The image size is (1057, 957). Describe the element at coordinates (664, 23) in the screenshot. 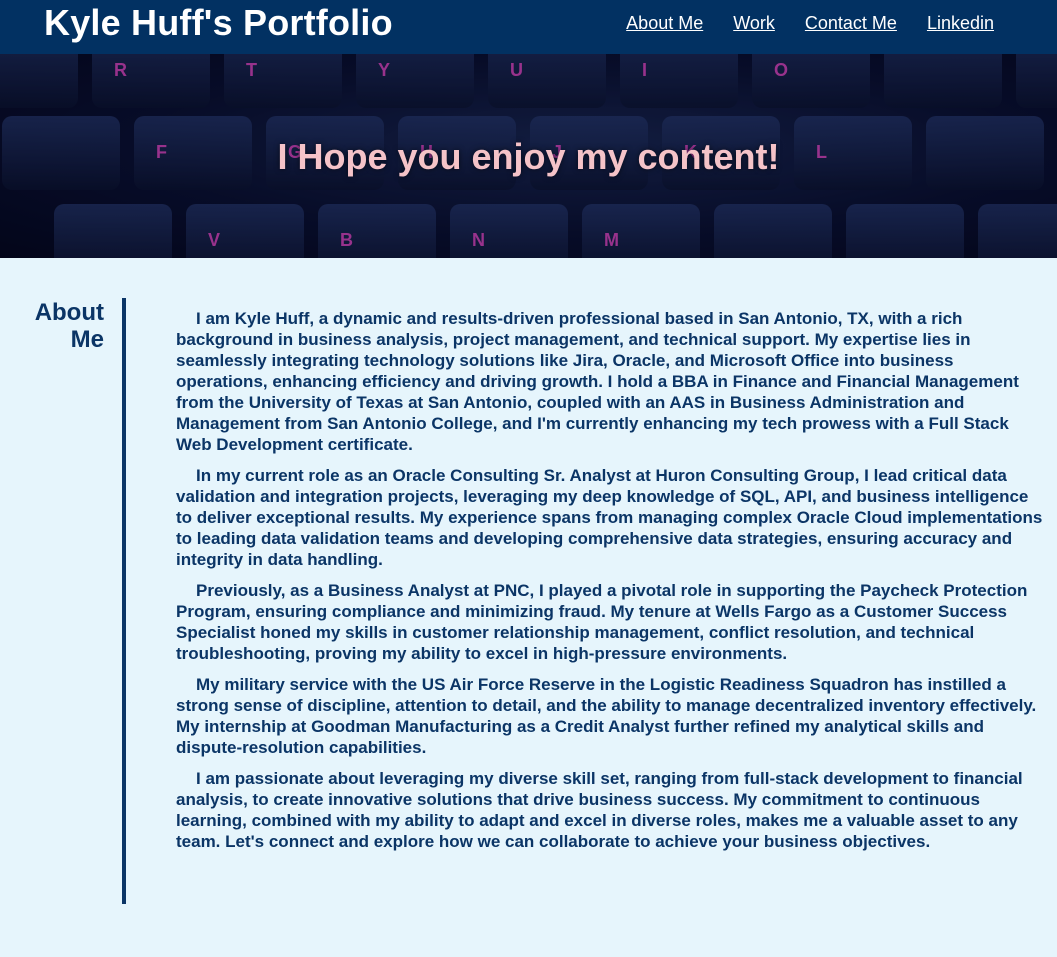

I see `nav-link-about-me: About Me` at that location.